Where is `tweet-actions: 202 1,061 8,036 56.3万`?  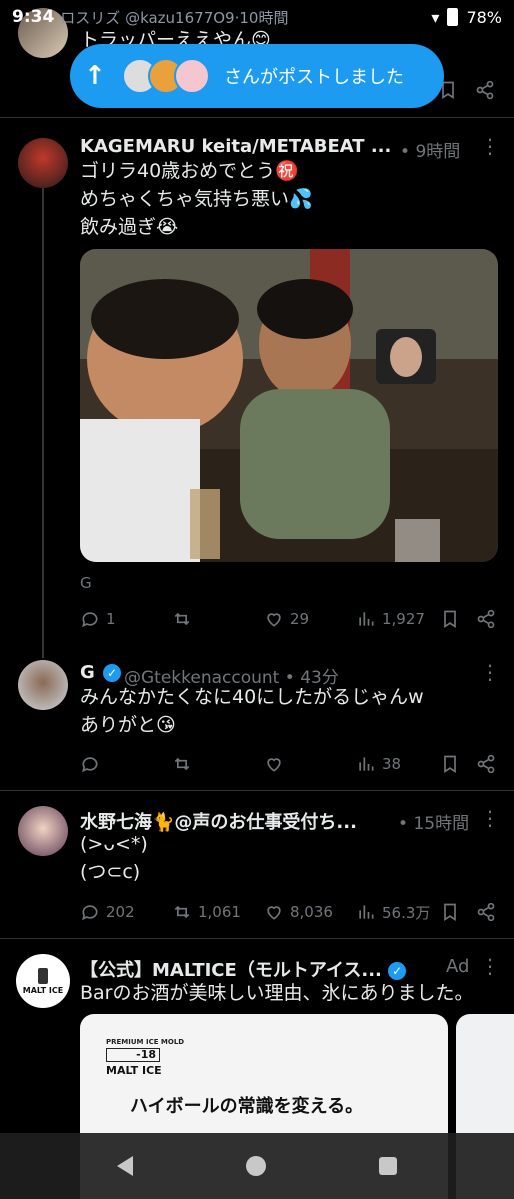
tweet-actions: 202 1,061 8,036 56.3万 is located at coordinates (290, 912).